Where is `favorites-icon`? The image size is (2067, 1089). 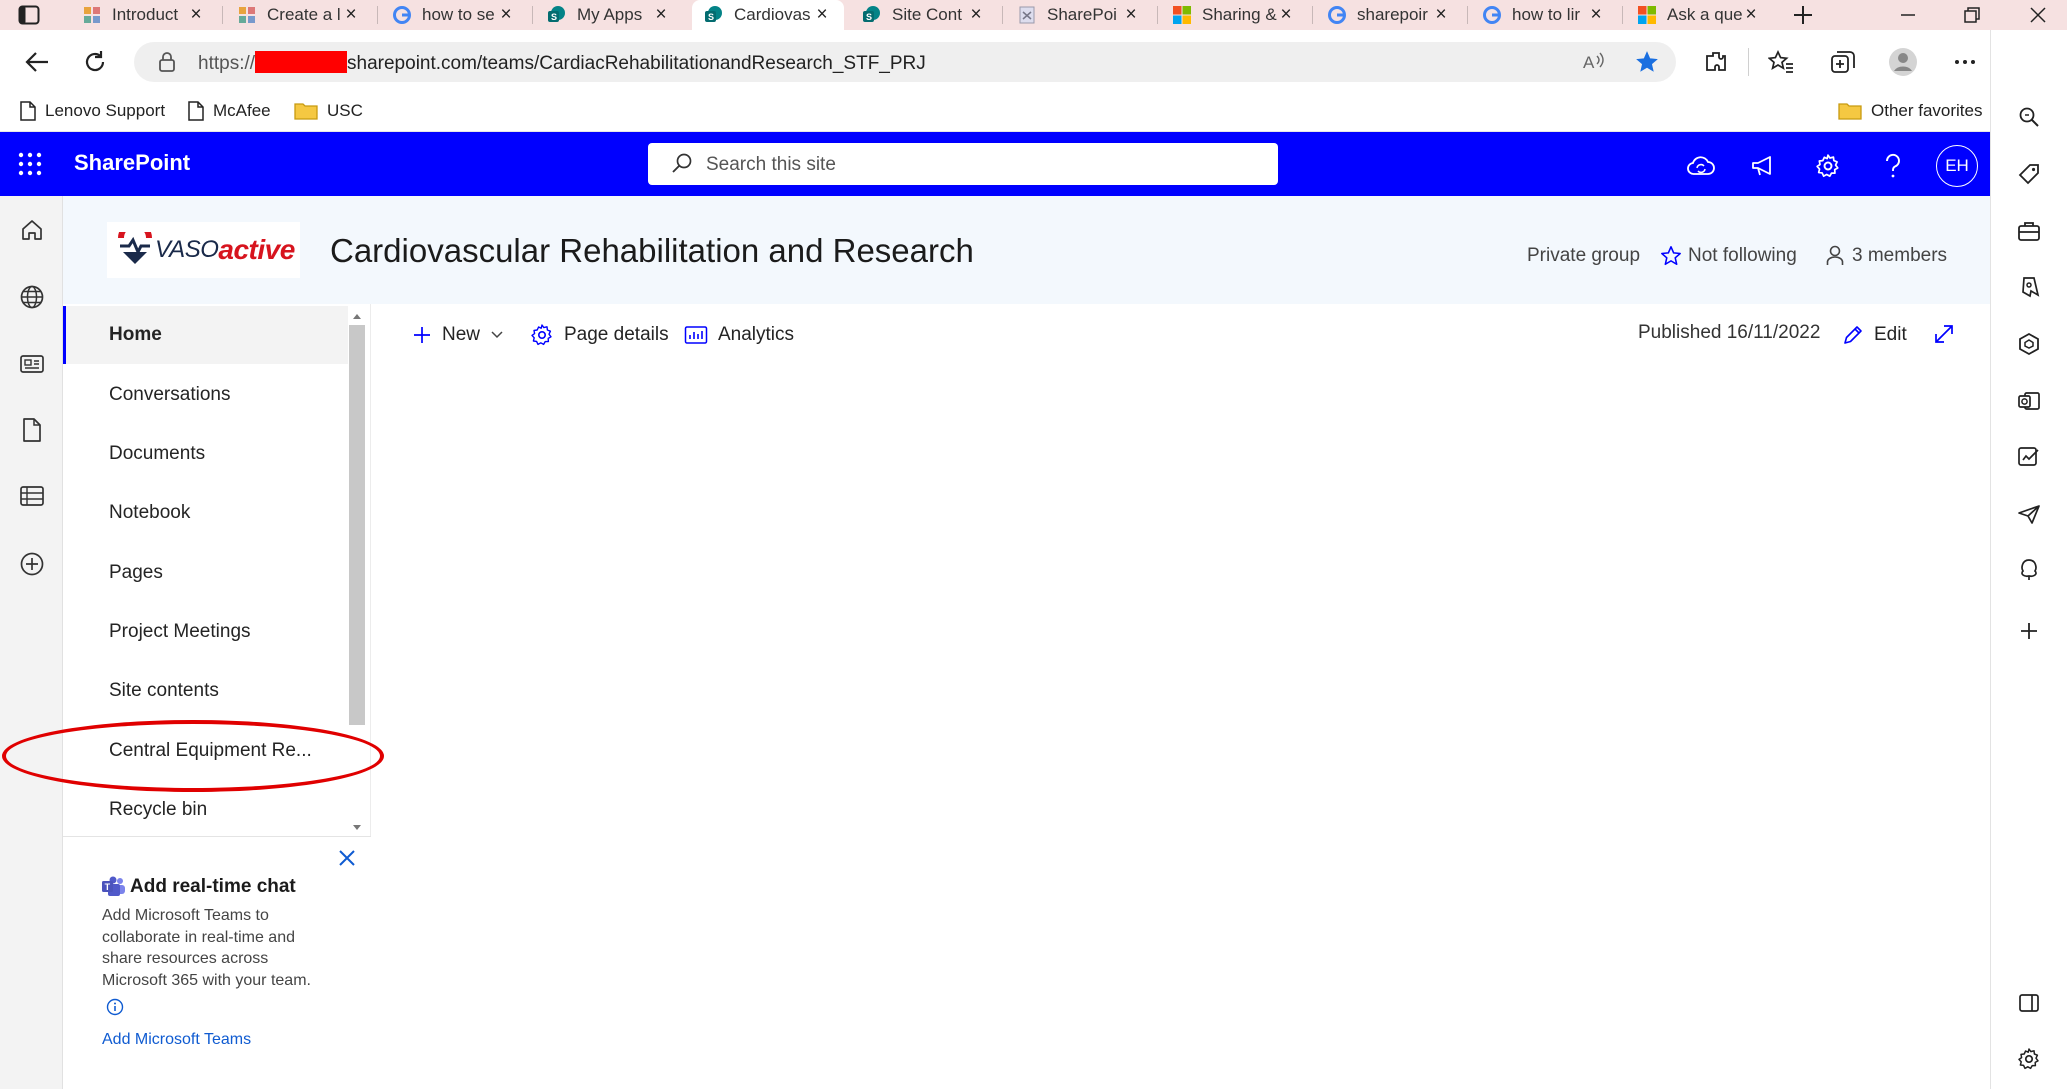
favorites-icon is located at coordinates (1781, 62).